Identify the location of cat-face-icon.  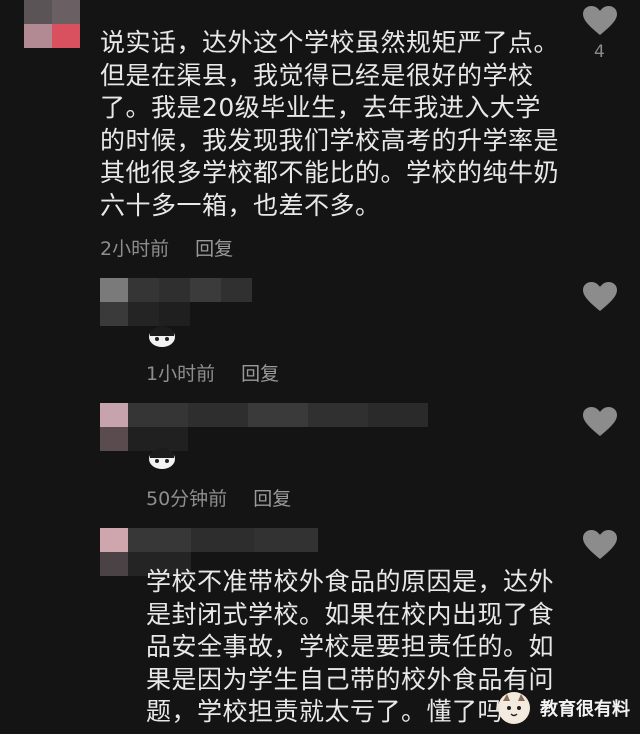
(514, 708).